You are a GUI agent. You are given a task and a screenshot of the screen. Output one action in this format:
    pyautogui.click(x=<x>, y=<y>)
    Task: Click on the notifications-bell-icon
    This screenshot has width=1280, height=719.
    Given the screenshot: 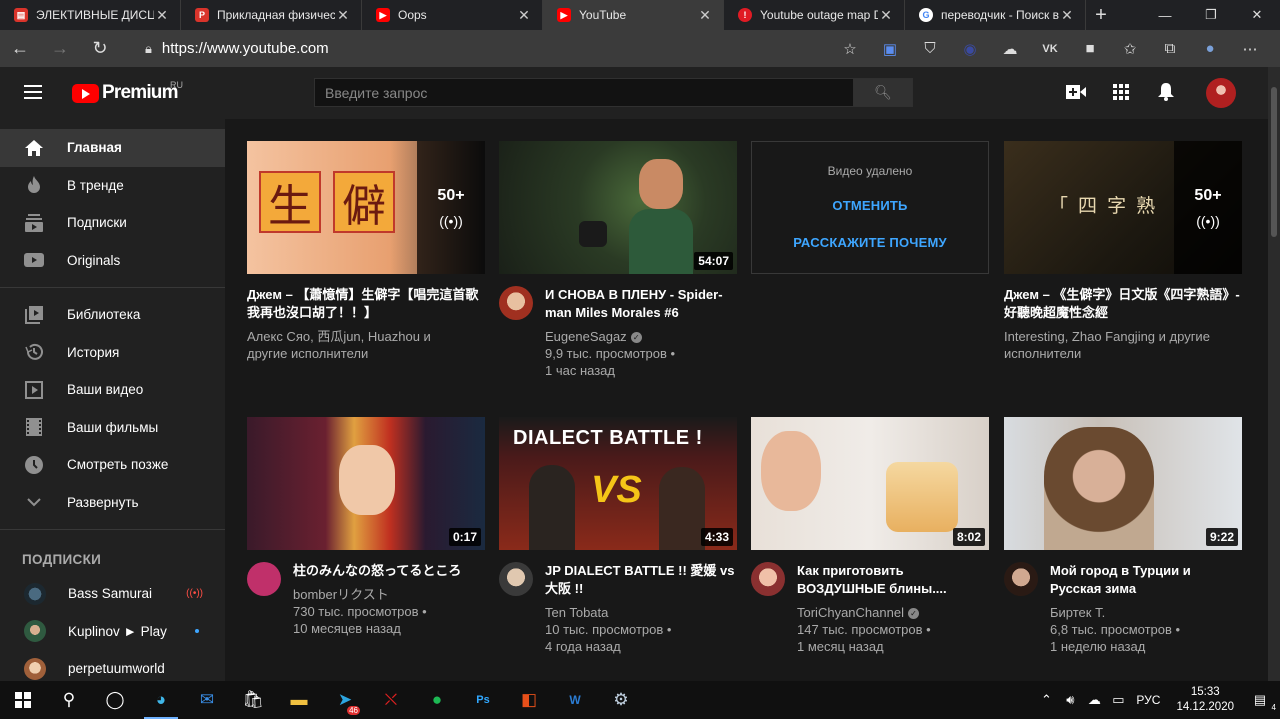 What is the action you would take?
    pyautogui.click(x=1166, y=92)
    